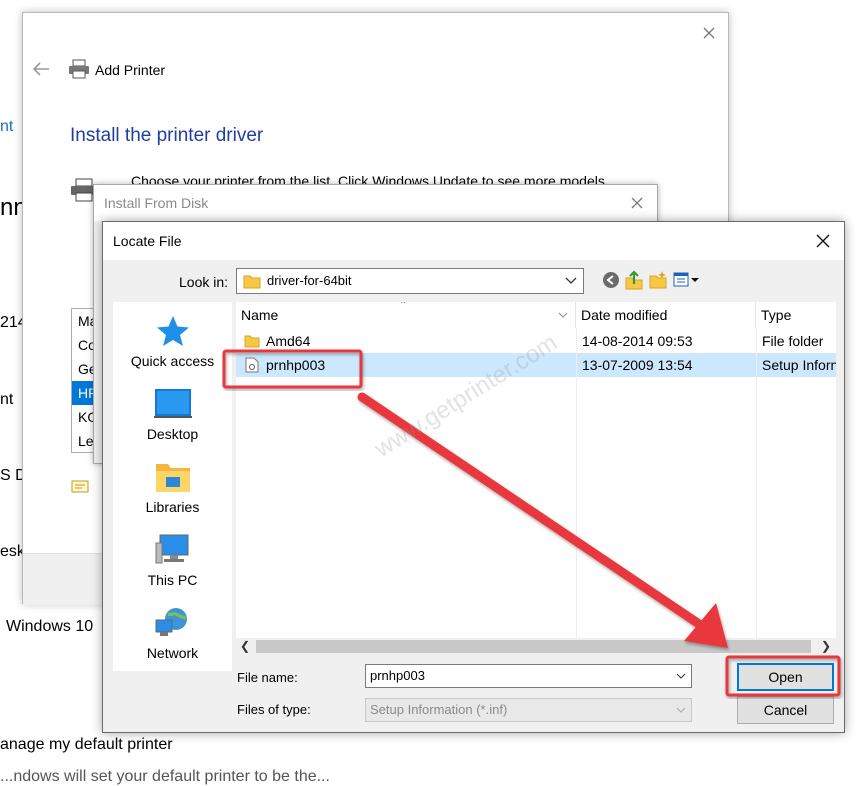 The height and width of the screenshot is (786, 868). I want to click on highlight-box-open, so click(783, 676).